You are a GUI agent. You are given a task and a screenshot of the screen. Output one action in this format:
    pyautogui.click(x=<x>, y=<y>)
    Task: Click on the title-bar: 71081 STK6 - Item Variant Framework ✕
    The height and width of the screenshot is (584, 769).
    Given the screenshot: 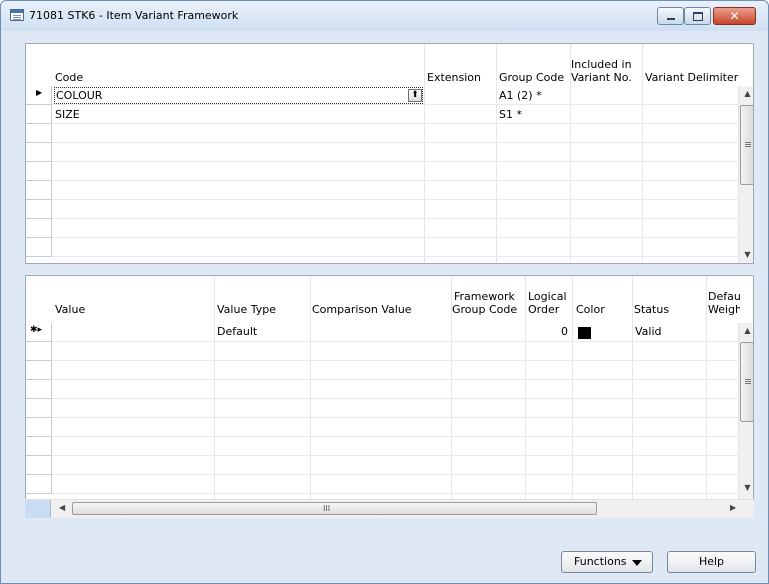 What is the action you would take?
    pyautogui.click(x=384, y=16)
    